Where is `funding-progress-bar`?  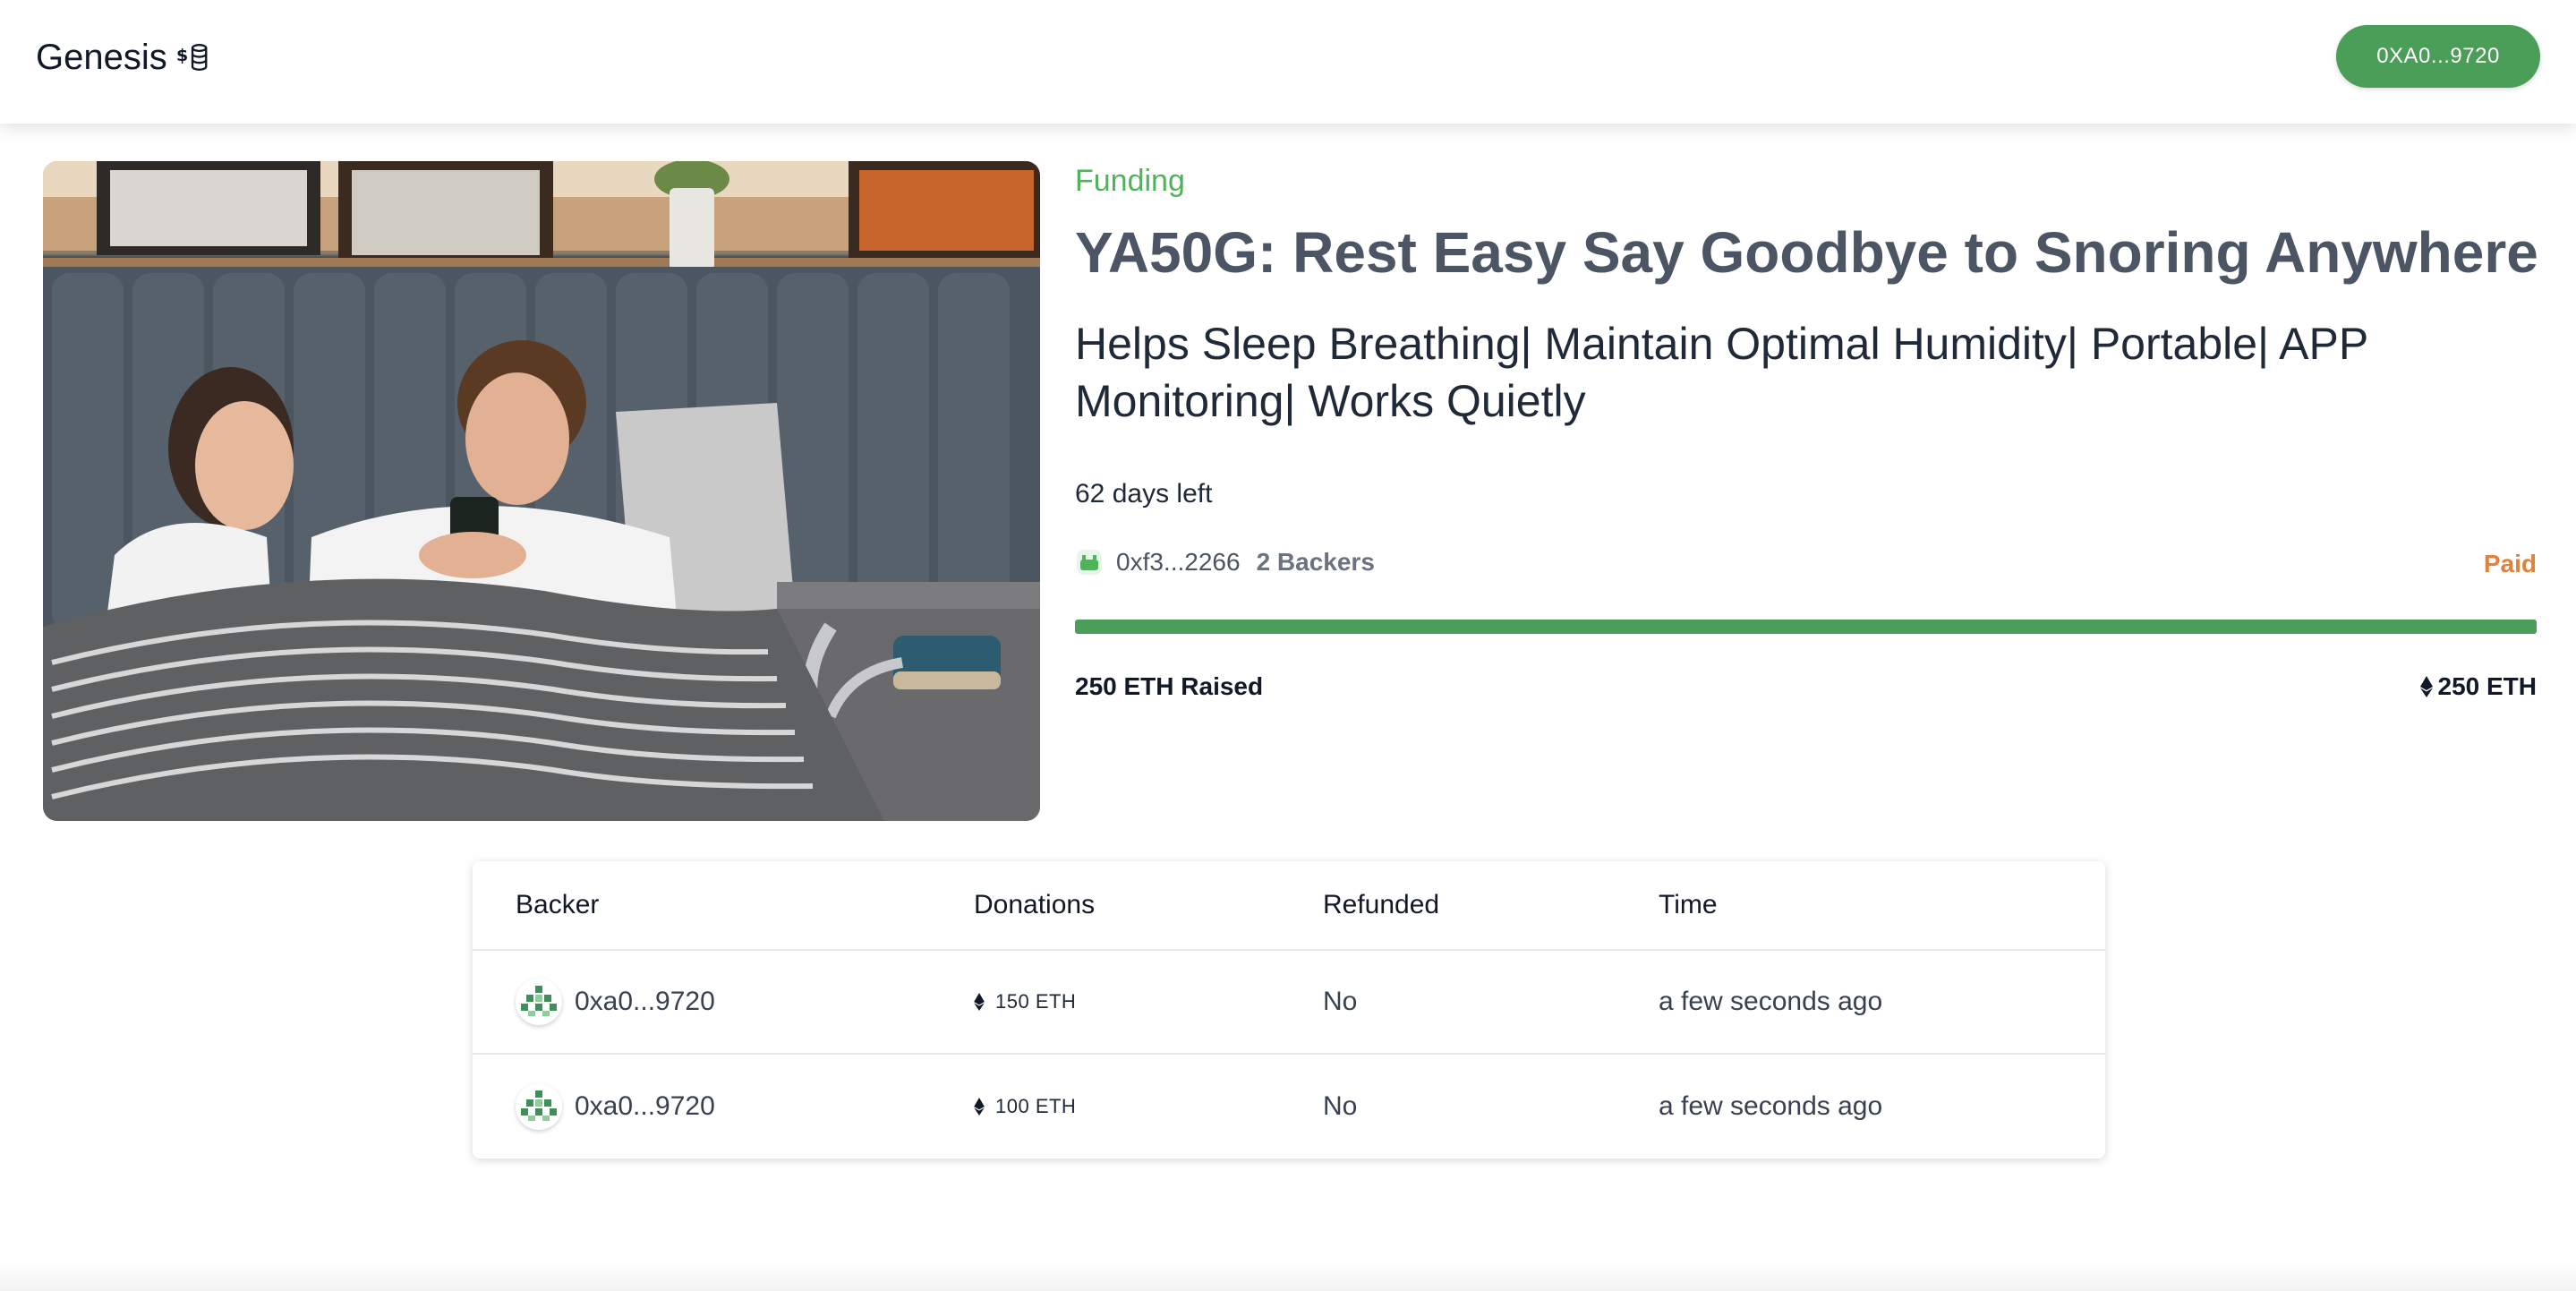
funding-progress-bar is located at coordinates (1806, 627).